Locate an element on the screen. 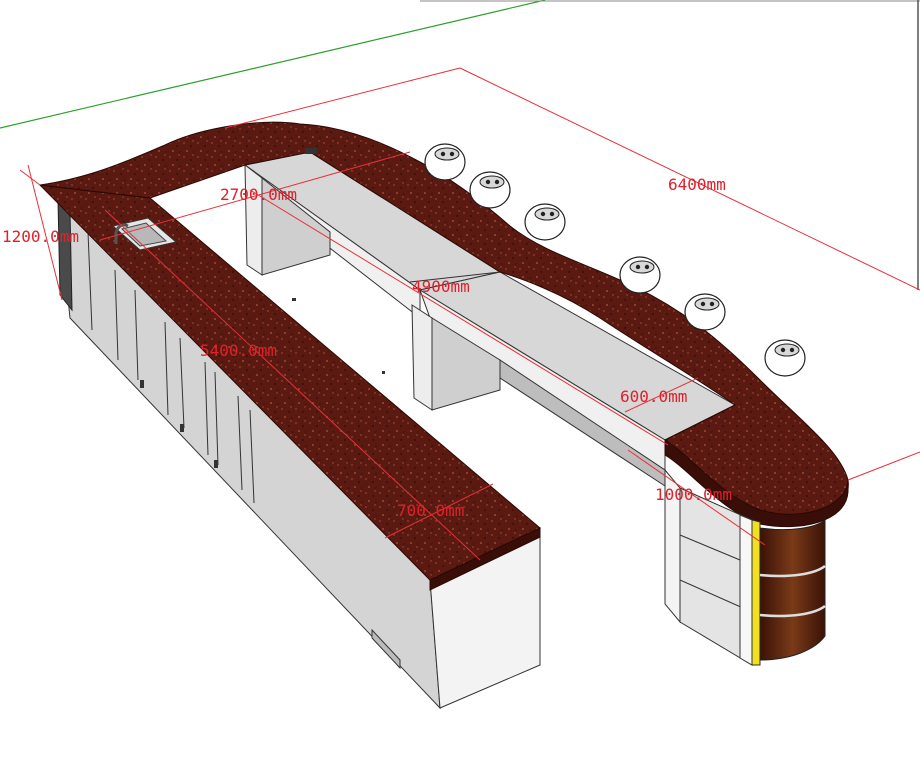 This screenshot has width=920, height=778. dim-6400-line is located at coordinates (342, 98).